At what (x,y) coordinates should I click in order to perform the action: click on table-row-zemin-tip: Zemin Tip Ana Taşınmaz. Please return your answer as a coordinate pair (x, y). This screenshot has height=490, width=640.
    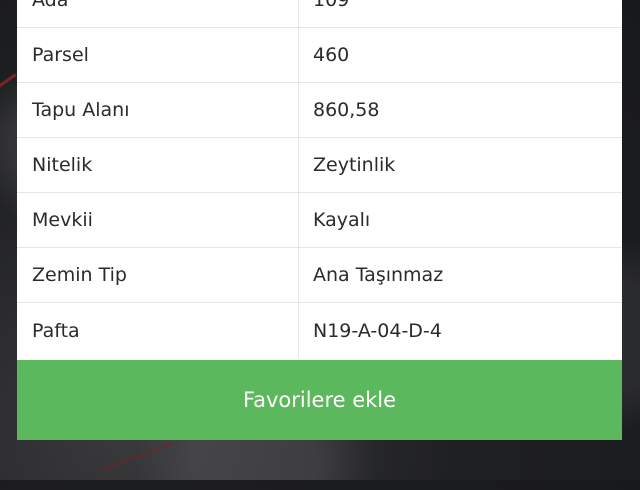
    Looking at the image, I should click on (319, 275).